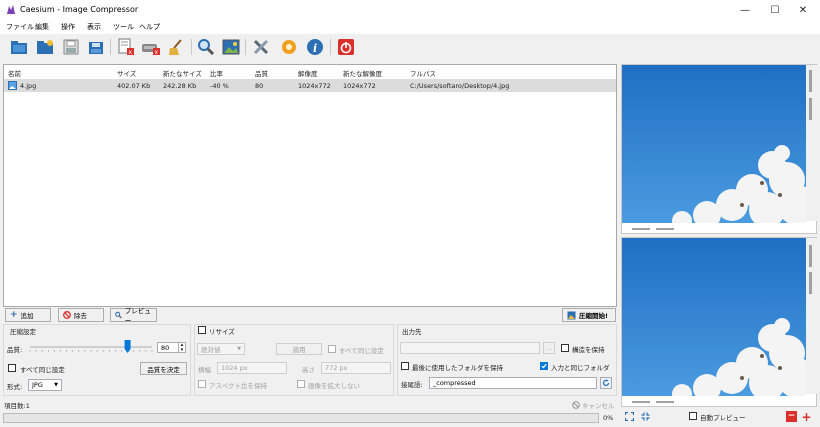 Image resolution: width=820 pixels, height=427 pixels. I want to click on cancel-icon, so click(576, 405).